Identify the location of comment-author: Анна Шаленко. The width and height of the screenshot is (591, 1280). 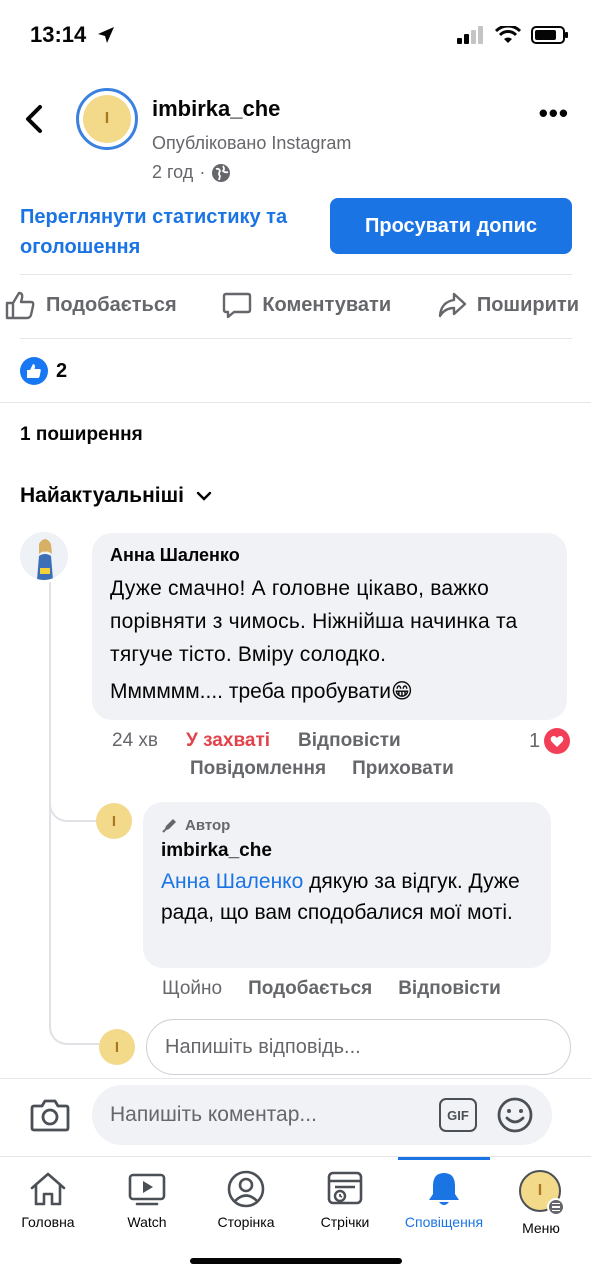
(329, 555).